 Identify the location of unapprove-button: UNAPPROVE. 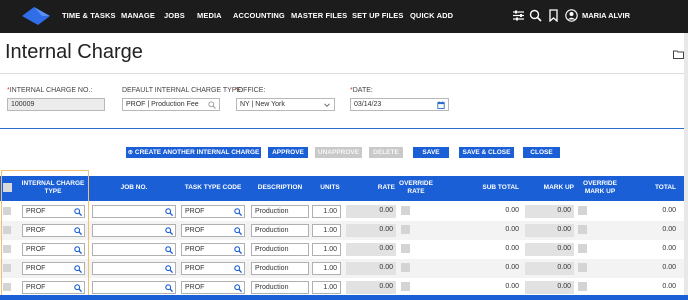
(338, 152).